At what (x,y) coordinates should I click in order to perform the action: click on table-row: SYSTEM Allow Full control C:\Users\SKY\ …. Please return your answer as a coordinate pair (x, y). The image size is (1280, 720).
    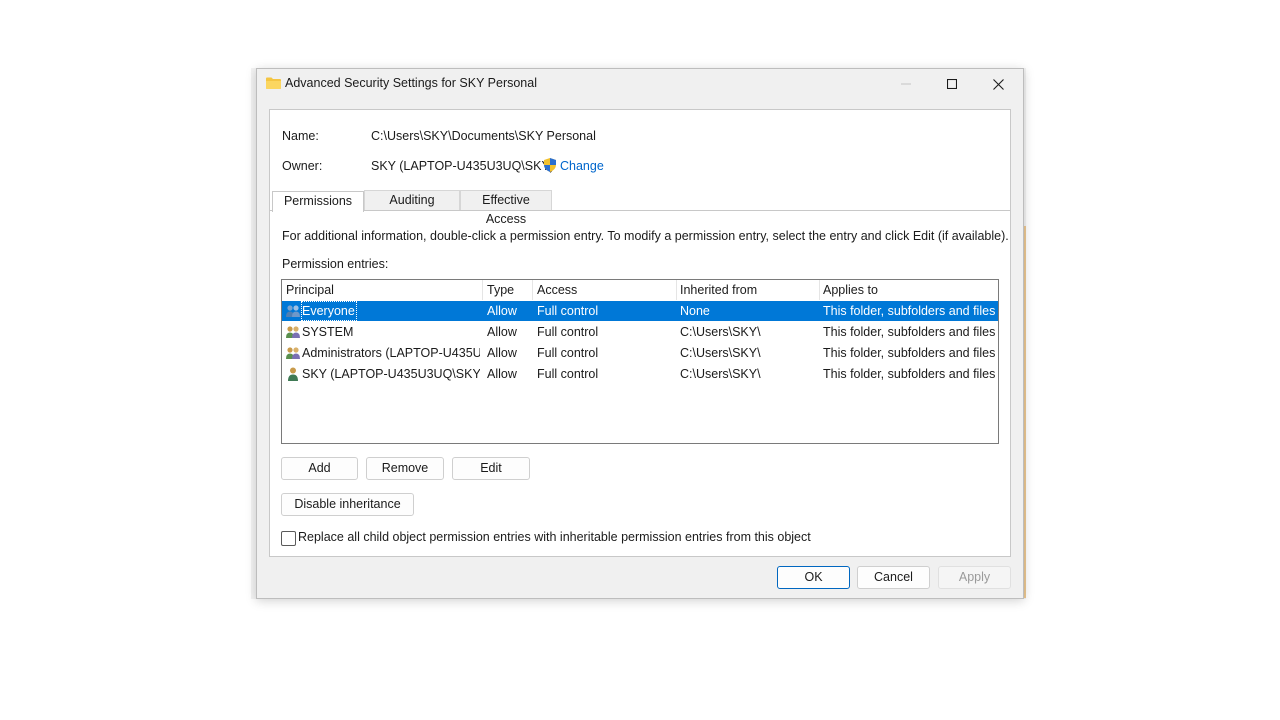
    Looking at the image, I should click on (640, 332).